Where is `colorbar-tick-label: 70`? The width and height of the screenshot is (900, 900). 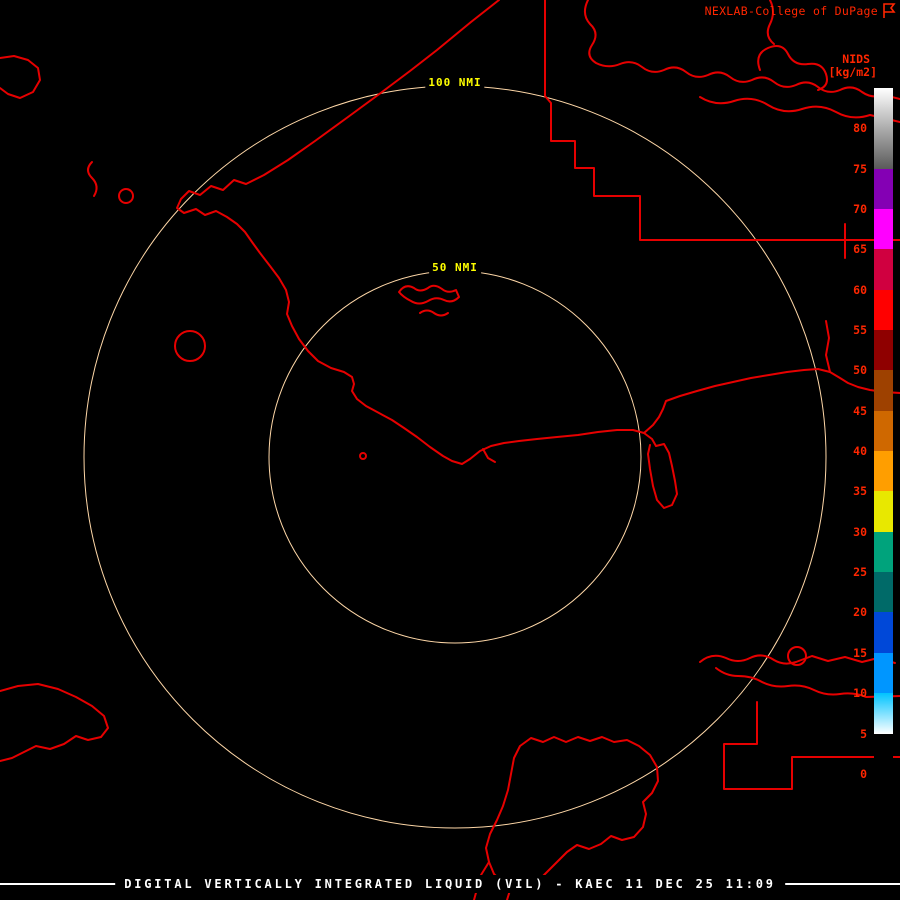 colorbar-tick-label: 70 is located at coordinates (860, 209).